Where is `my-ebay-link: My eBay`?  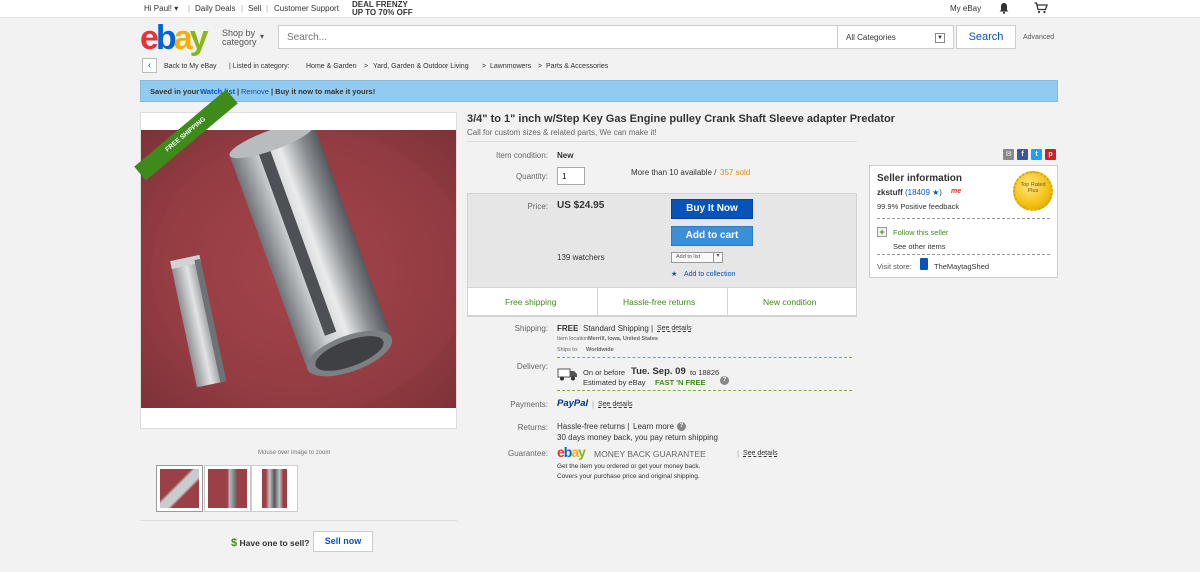 my-ebay-link: My eBay is located at coordinates (965, 8).